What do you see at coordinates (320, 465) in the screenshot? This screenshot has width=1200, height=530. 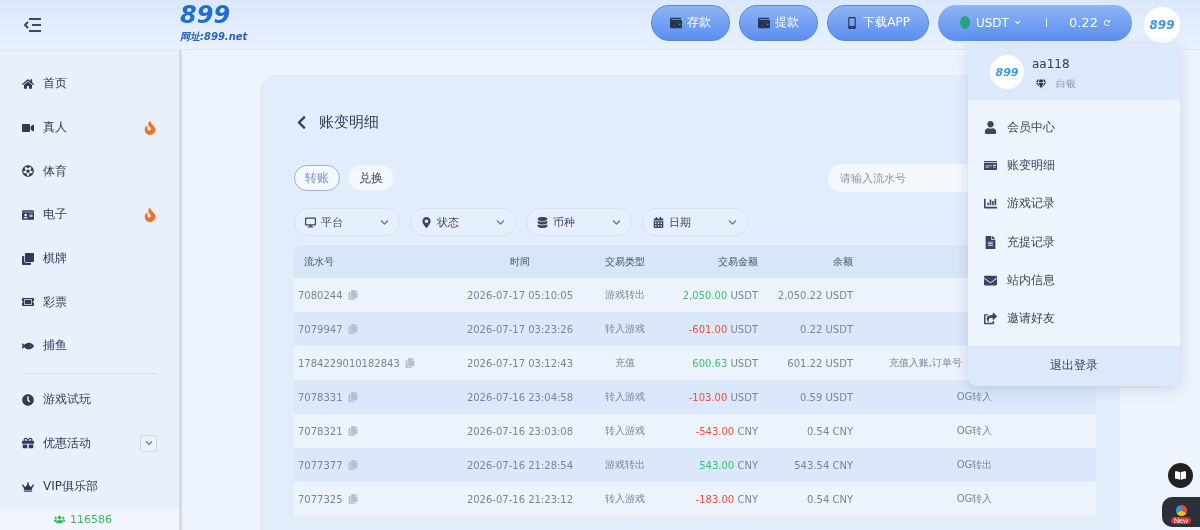 I see `table-cell: 7077377` at bounding box center [320, 465].